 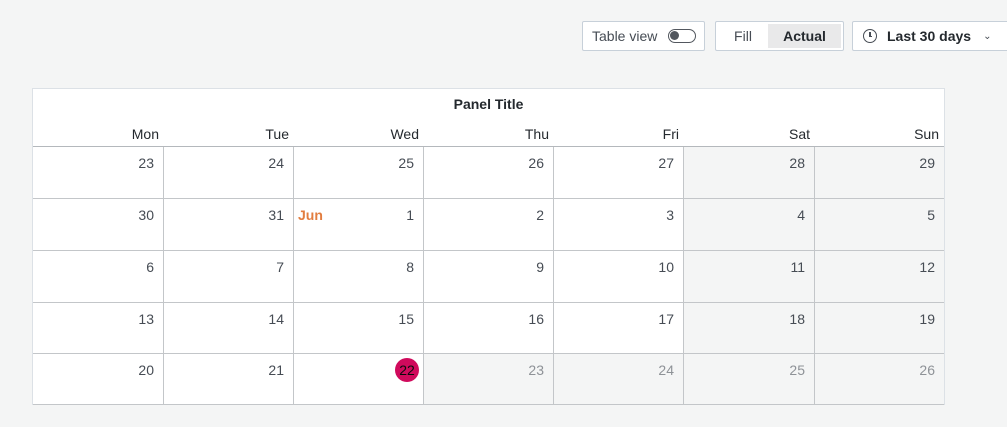 What do you see at coordinates (98, 277) in the screenshot?
I see `calendar-day-cell: 6` at bounding box center [98, 277].